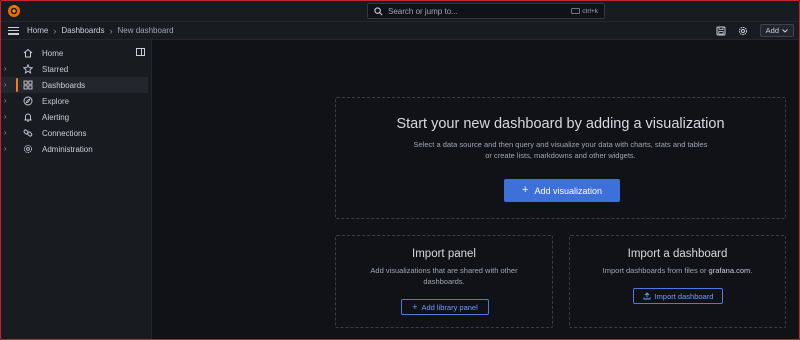 The height and width of the screenshot is (340, 800). What do you see at coordinates (590, 11) in the screenshot?
I see `shortcut-label: ctrl+k` at bounding box center [590, 11].